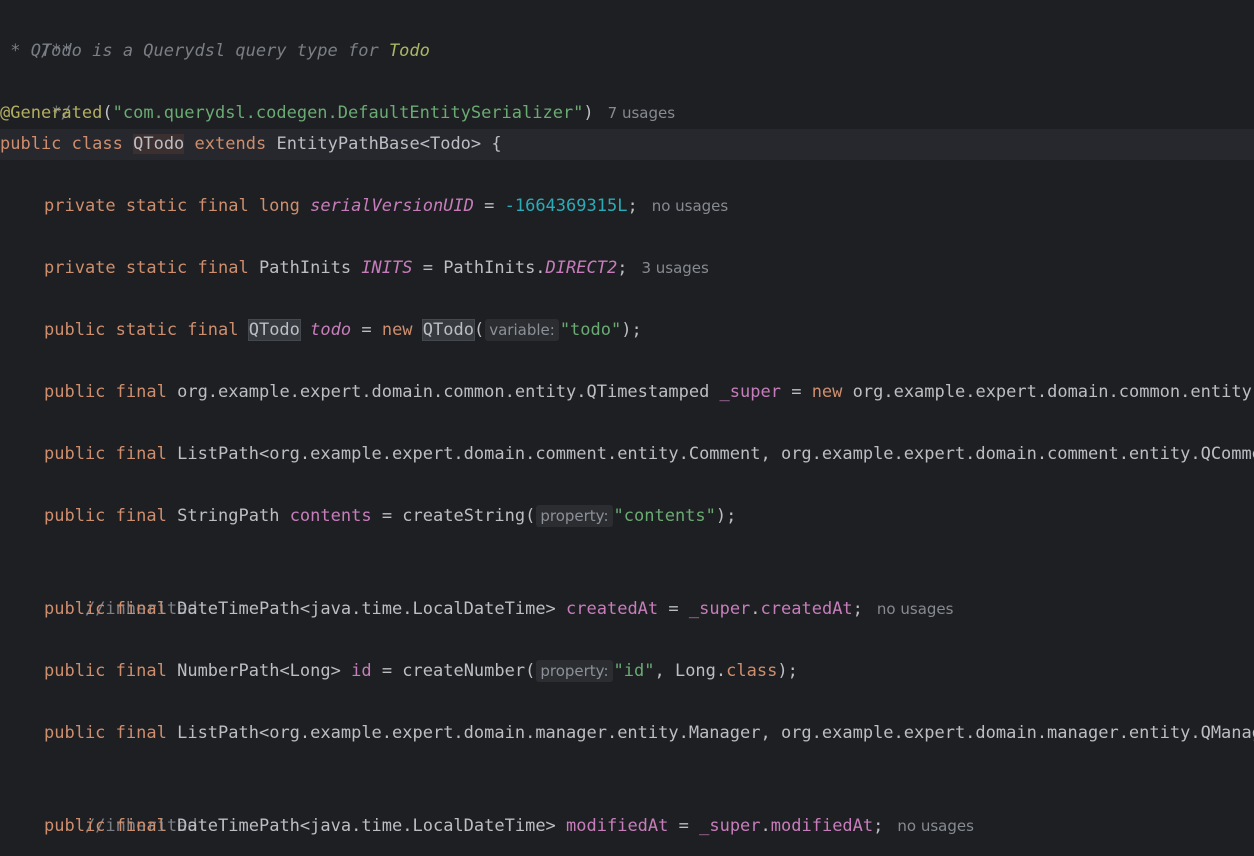 This screenshot has width=1254, height=856. What do you see at coordinates (641, 113) in the screenshot?
I see `annotation-usages-hint: 7 usages` at bounding box center [641, 113].